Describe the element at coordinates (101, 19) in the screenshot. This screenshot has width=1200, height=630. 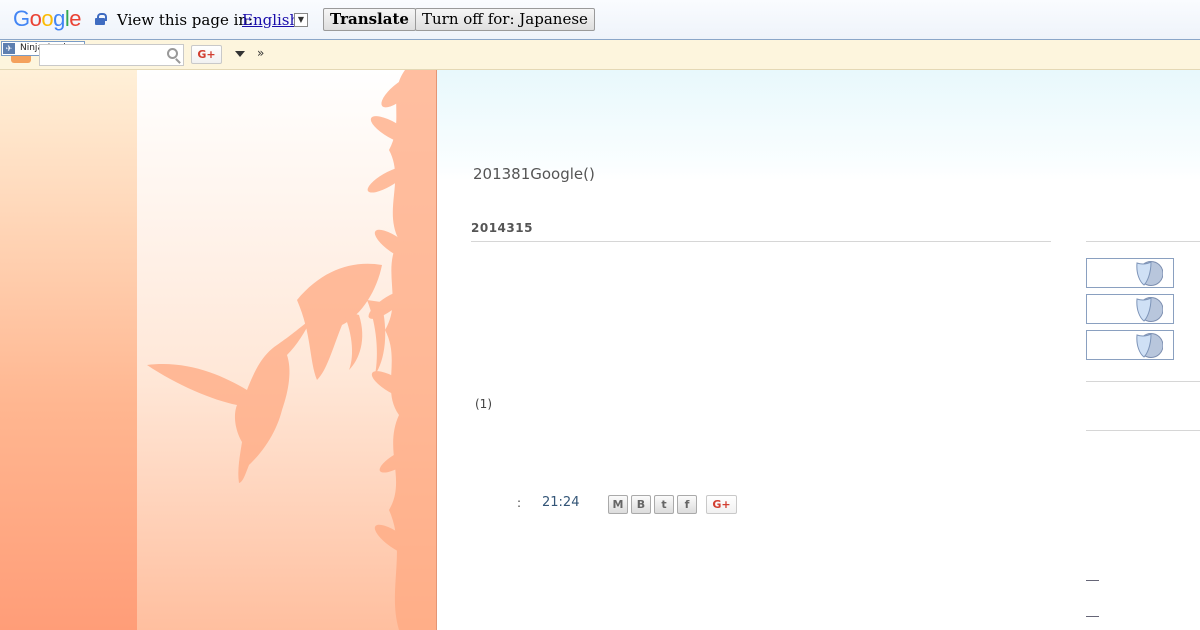
I see `lock-icon` at that location.